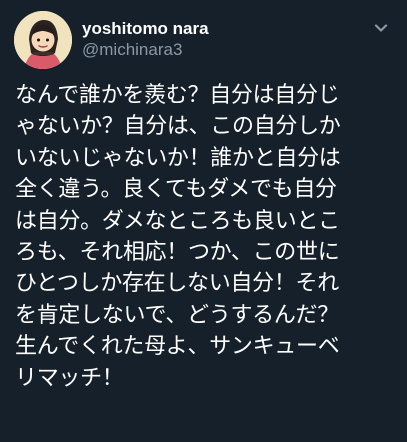 Image resolution: width=407 pixels, height=442 pixels. I want to click on tweet-text-line: を肯定しないで、どうするんだ？, so click(177, 315).